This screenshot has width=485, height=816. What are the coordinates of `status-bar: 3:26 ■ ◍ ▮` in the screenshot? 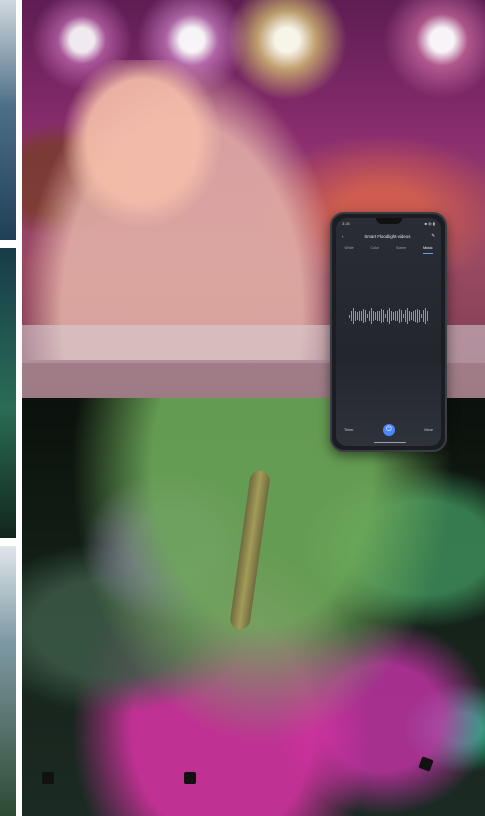 It's located at (388, 224).